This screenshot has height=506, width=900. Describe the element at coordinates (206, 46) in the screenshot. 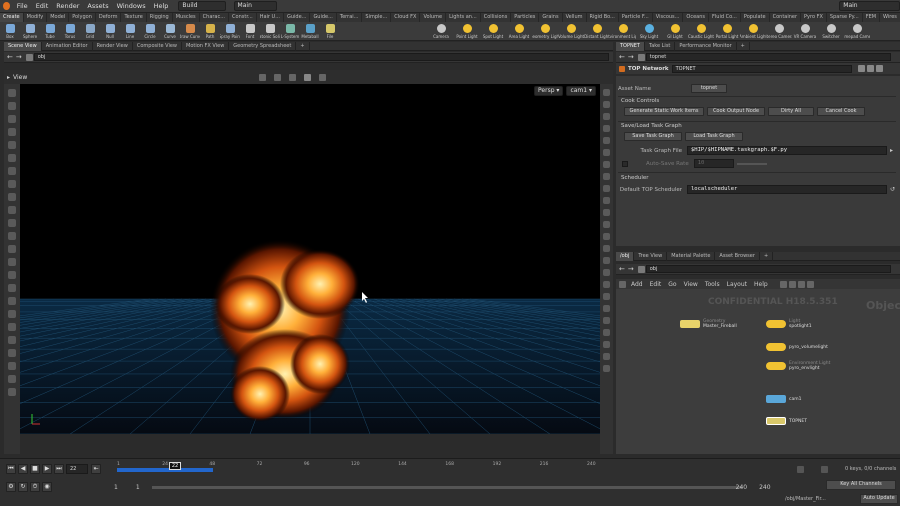

I see `tab-motion-fx-view: Motion FX View` at that location.